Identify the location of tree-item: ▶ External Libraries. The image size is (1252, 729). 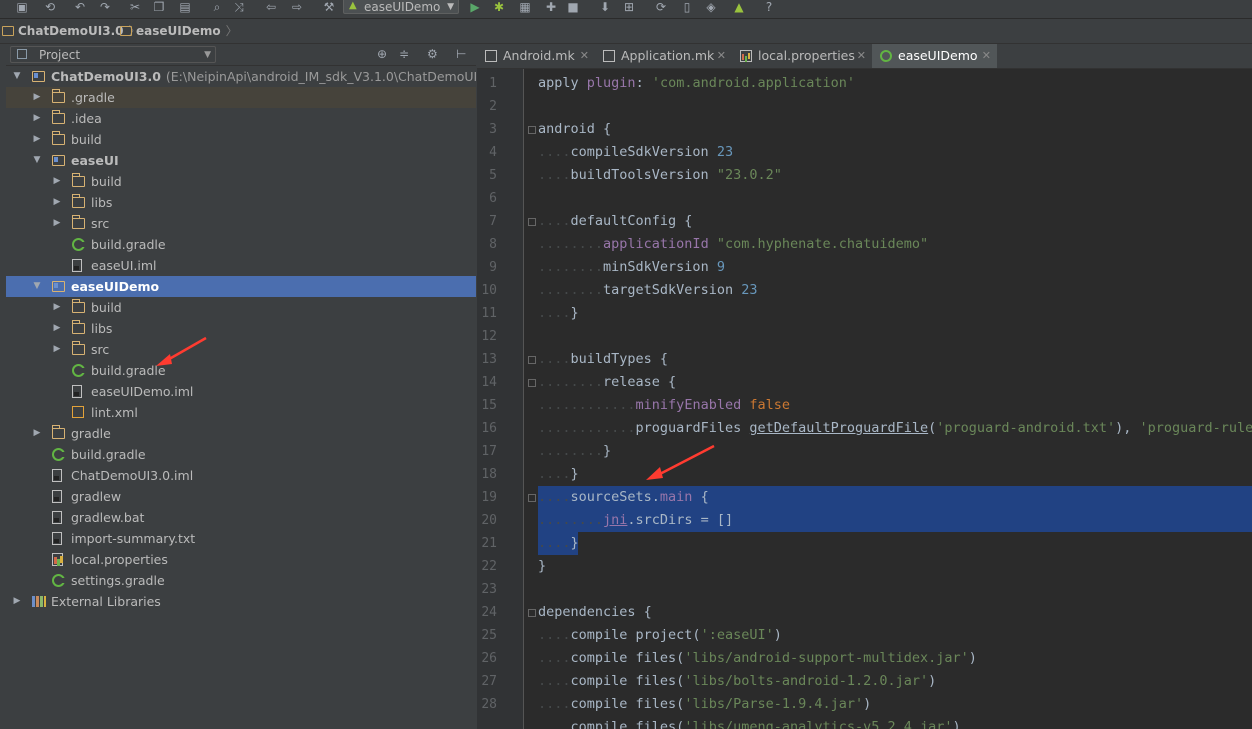
(241, 601).